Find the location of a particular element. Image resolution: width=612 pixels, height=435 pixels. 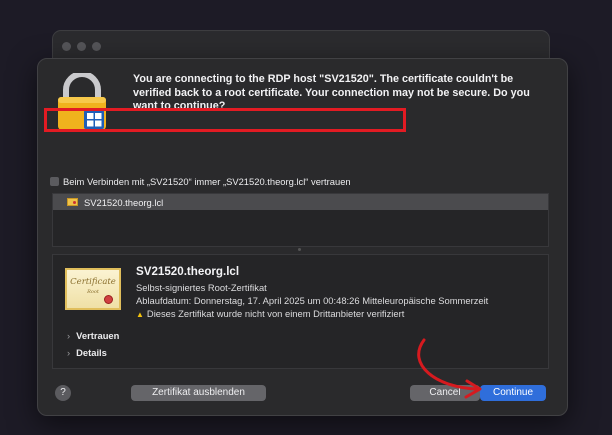

certificate-type: Selbst-signiertes Root-Zertifikat is located at coordinates (201, 287).